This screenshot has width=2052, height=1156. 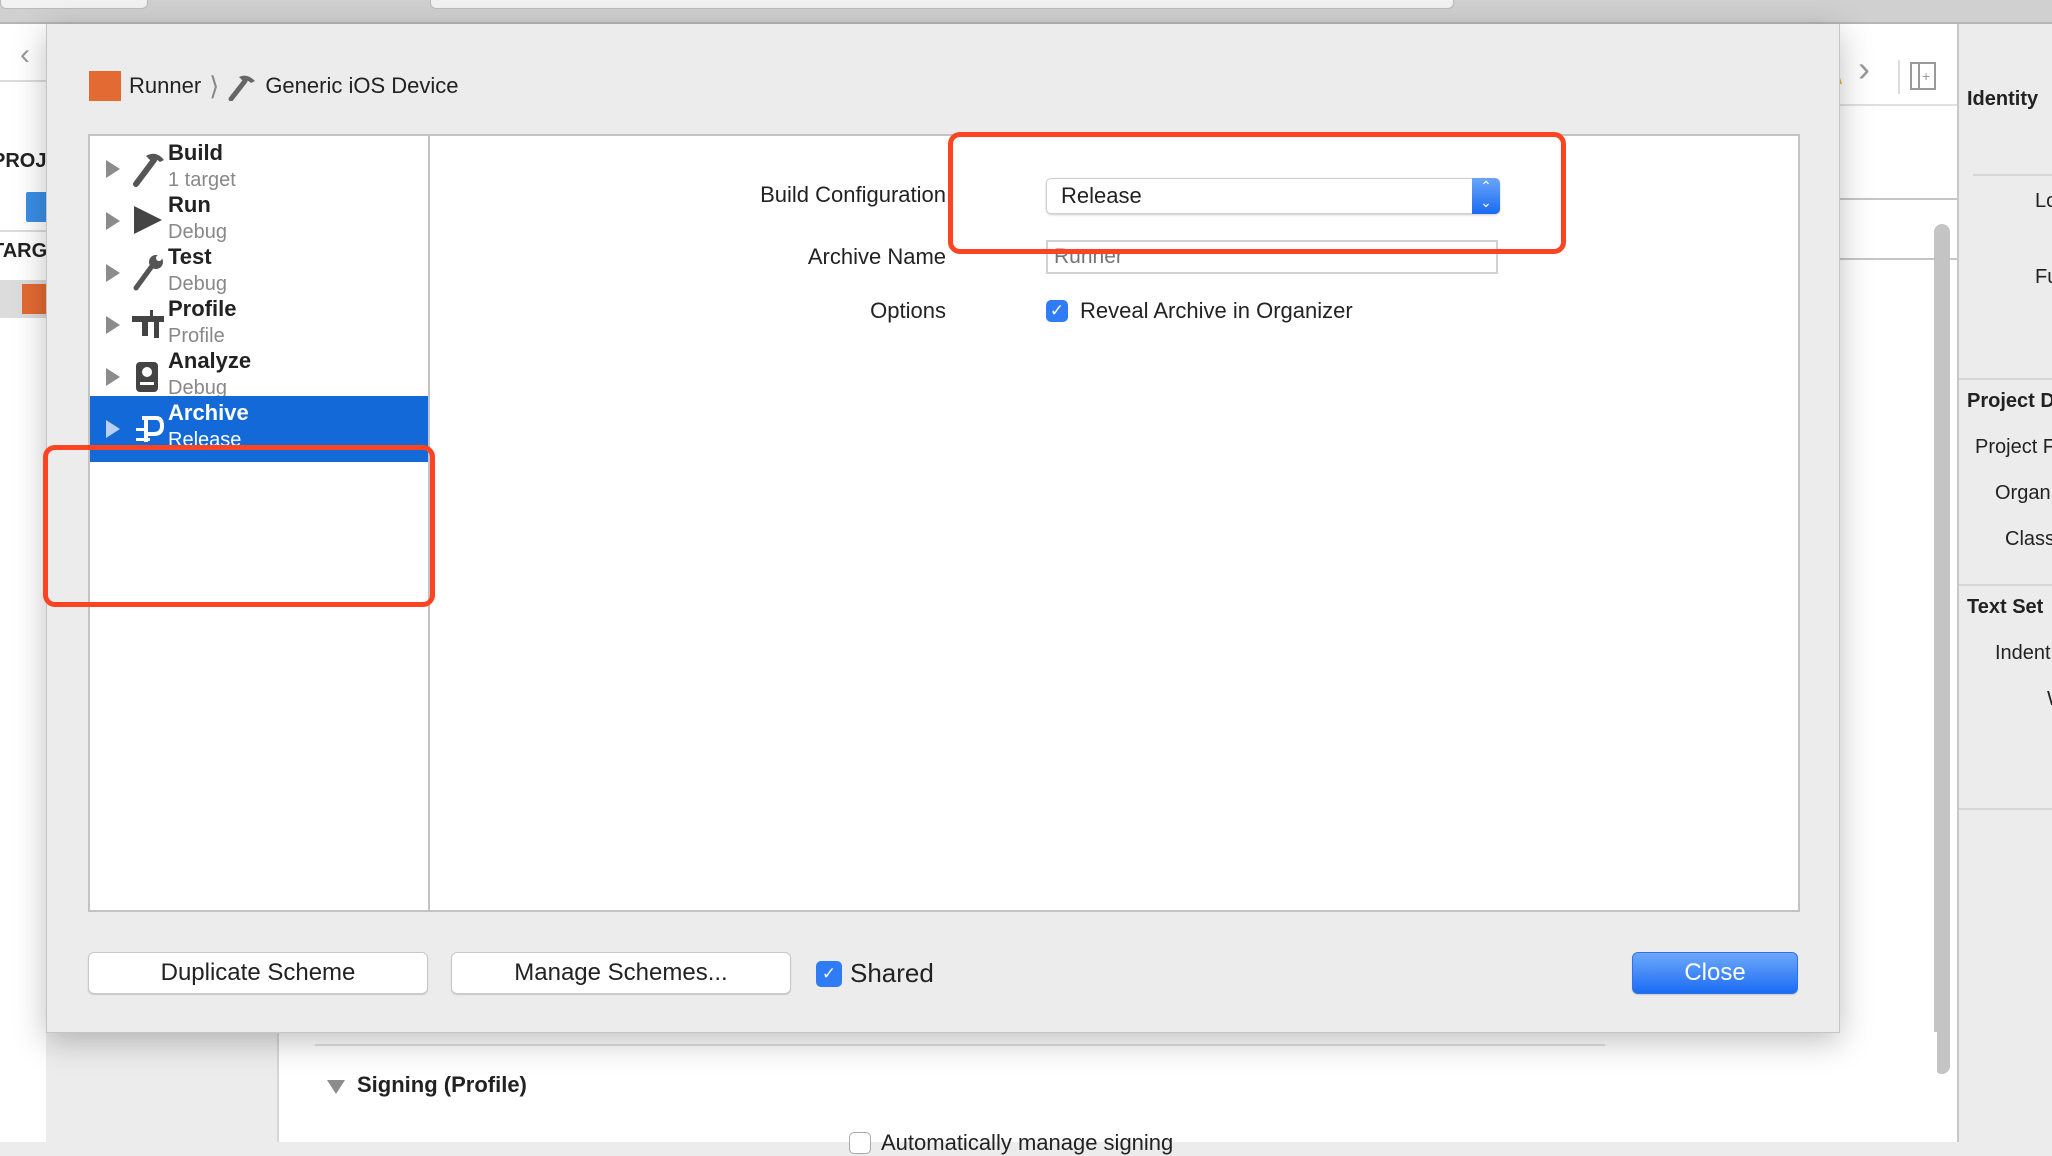 I want to click on analyze-icon, so click(x=147, y=377).